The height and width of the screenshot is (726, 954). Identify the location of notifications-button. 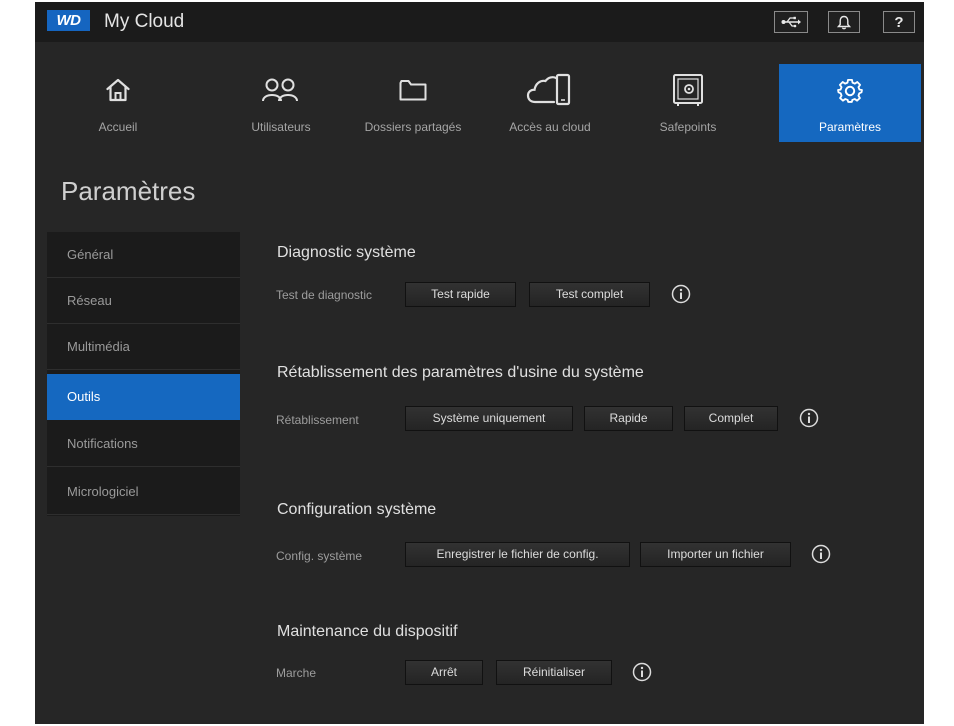
(844, 22).